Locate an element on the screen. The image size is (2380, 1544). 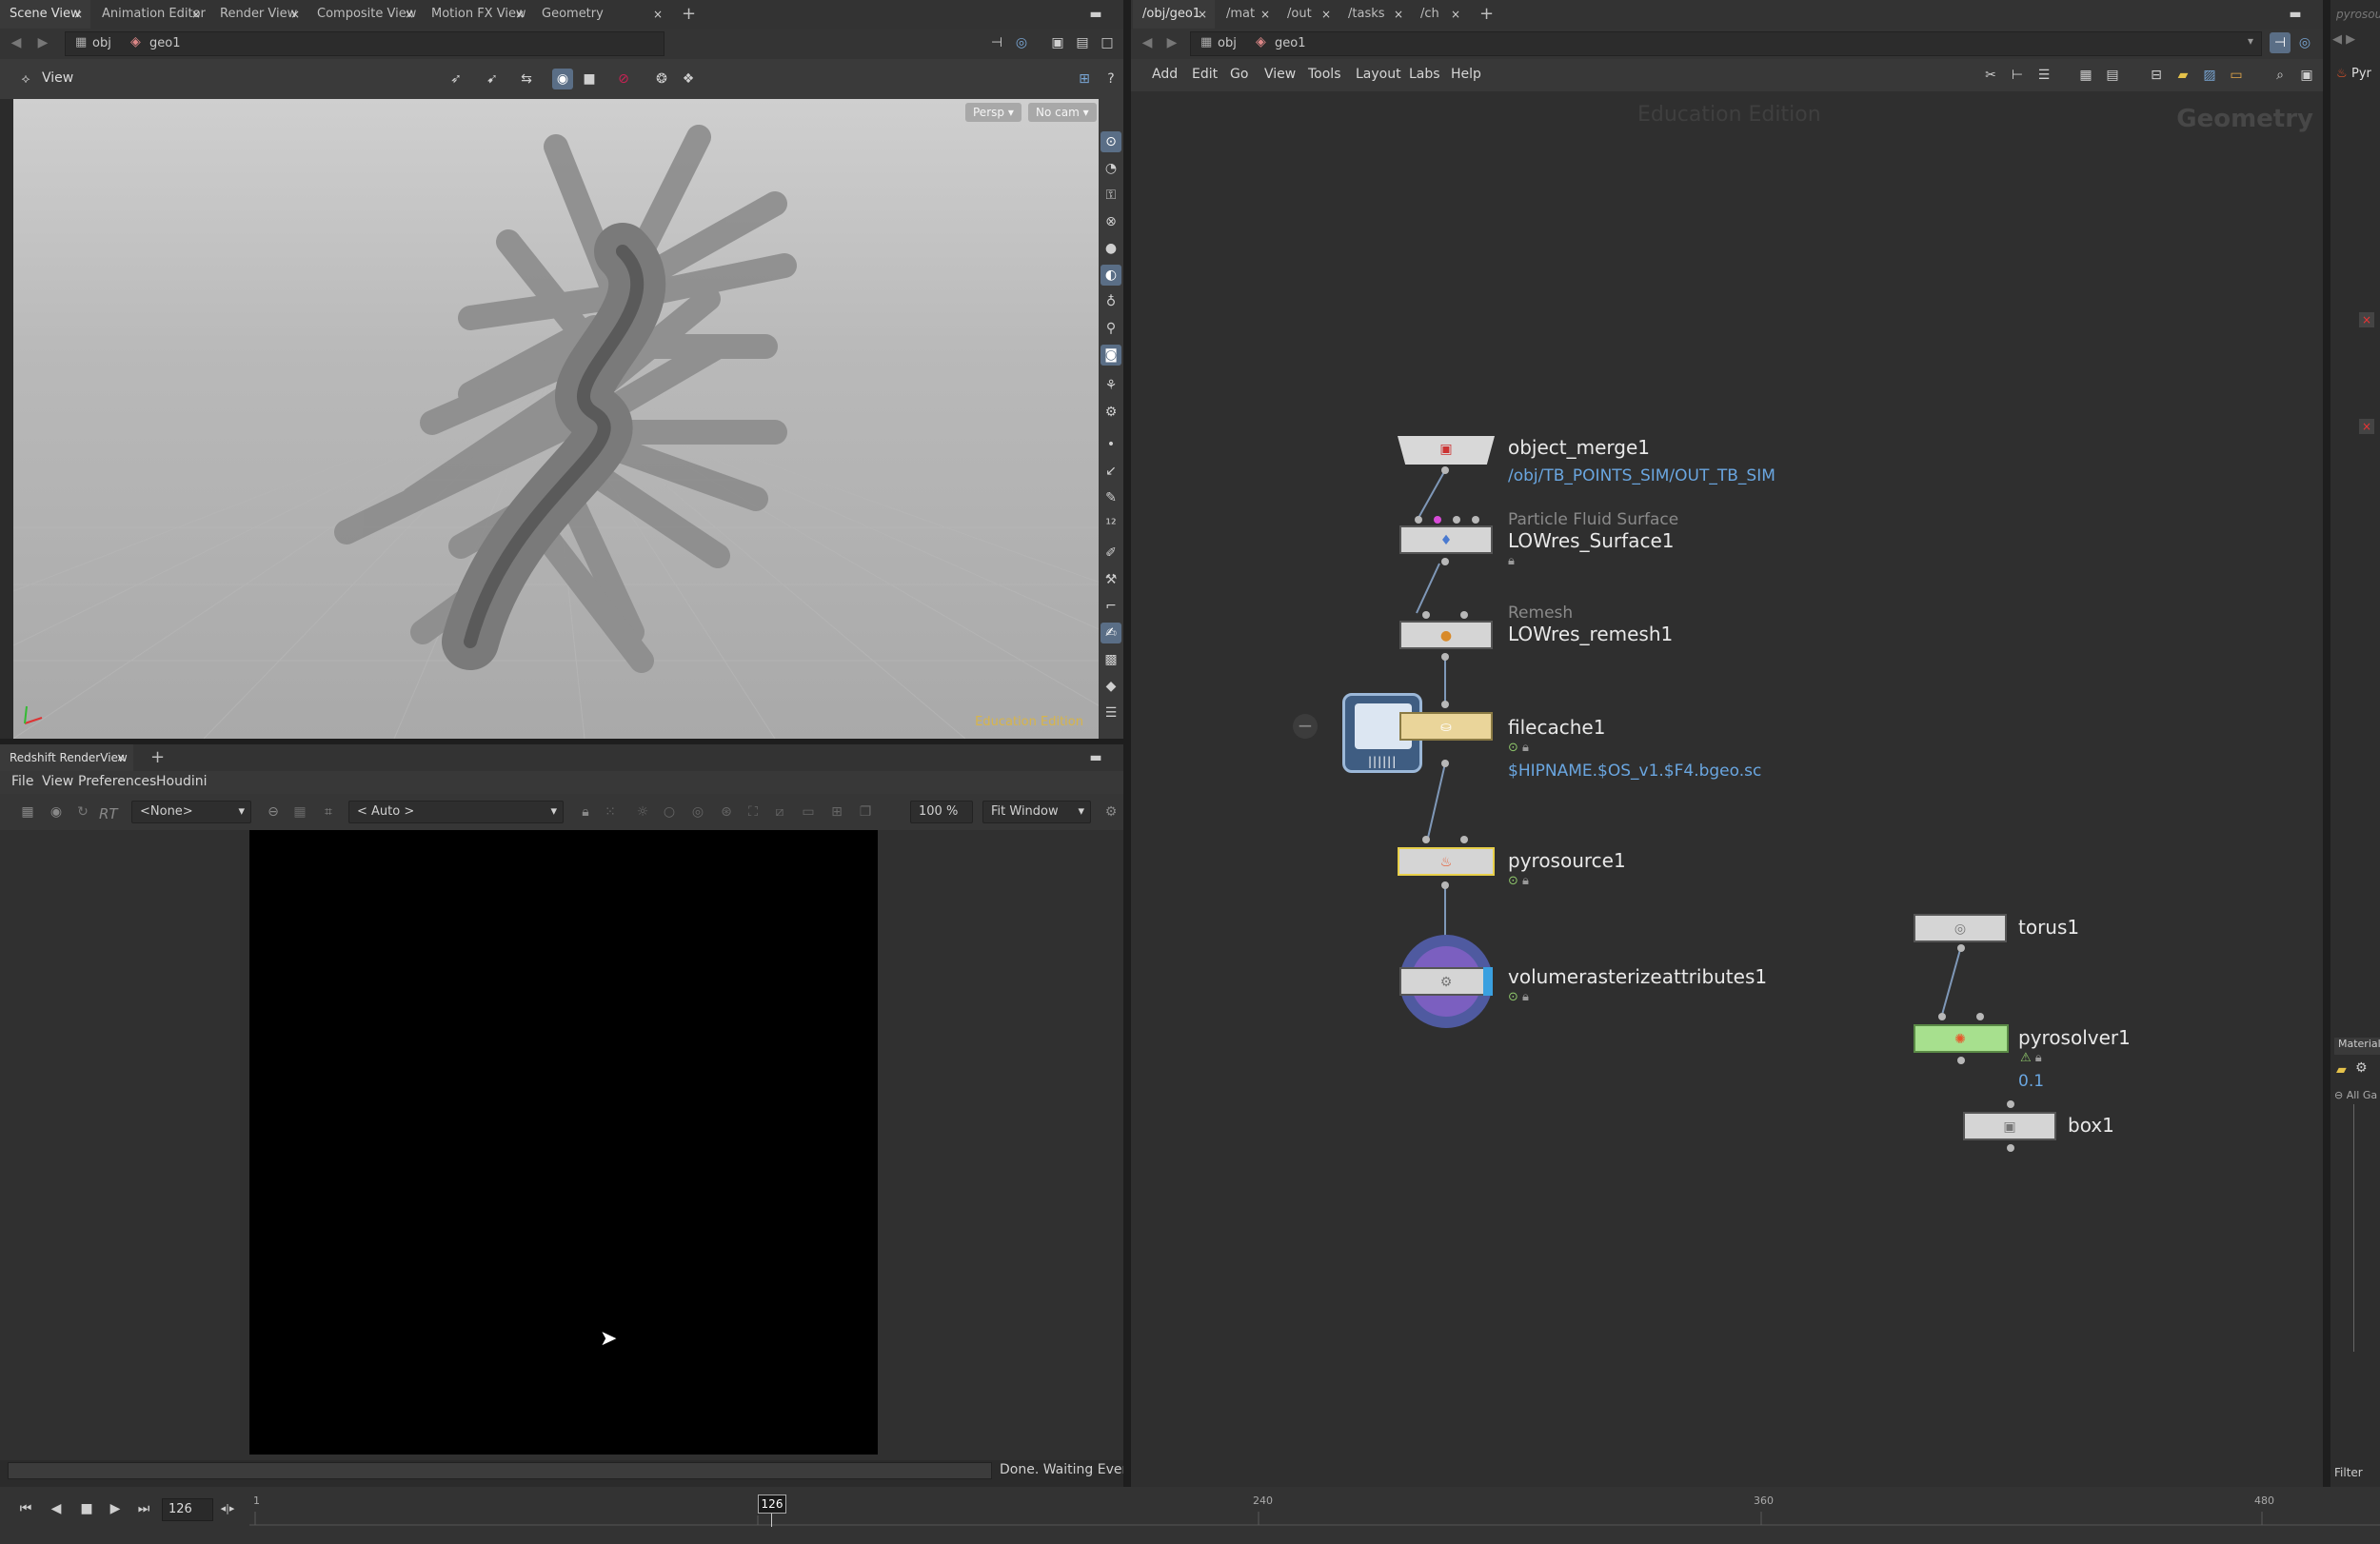
menu-layout: Layout is located at coordinates (1378, 74).